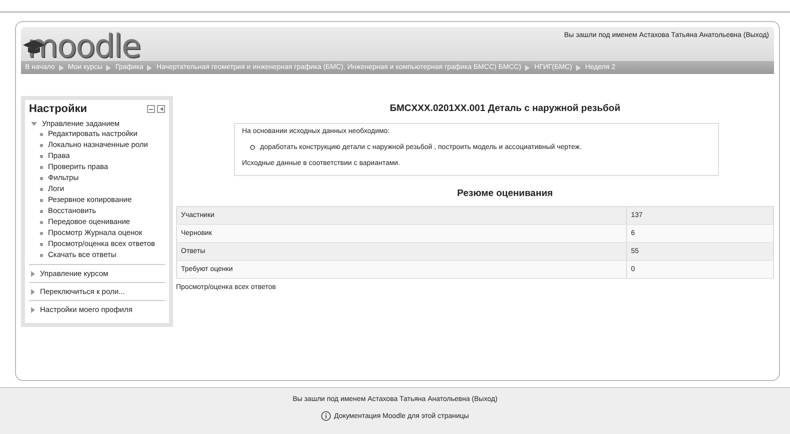 The width and height of the screenshot is (790, 434). What do you see at coordinates (505, 108) in the screenshot?
I see `assignment-title: БМСXXX.0201XX.001 Деталь с наружной резьбой` at bounding box center [505, 108].